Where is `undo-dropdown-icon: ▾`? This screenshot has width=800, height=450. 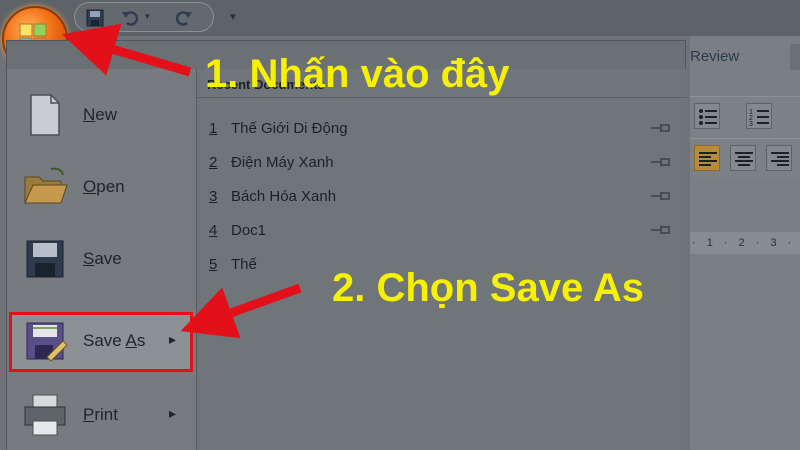
undo-dropdown-icon: ▾ is located at coordinates (147, 16).